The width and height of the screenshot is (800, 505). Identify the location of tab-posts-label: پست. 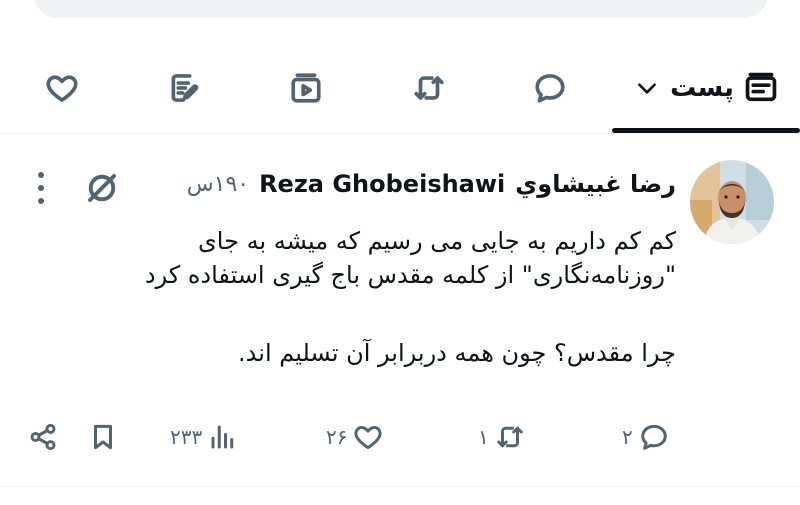
(702, 88).